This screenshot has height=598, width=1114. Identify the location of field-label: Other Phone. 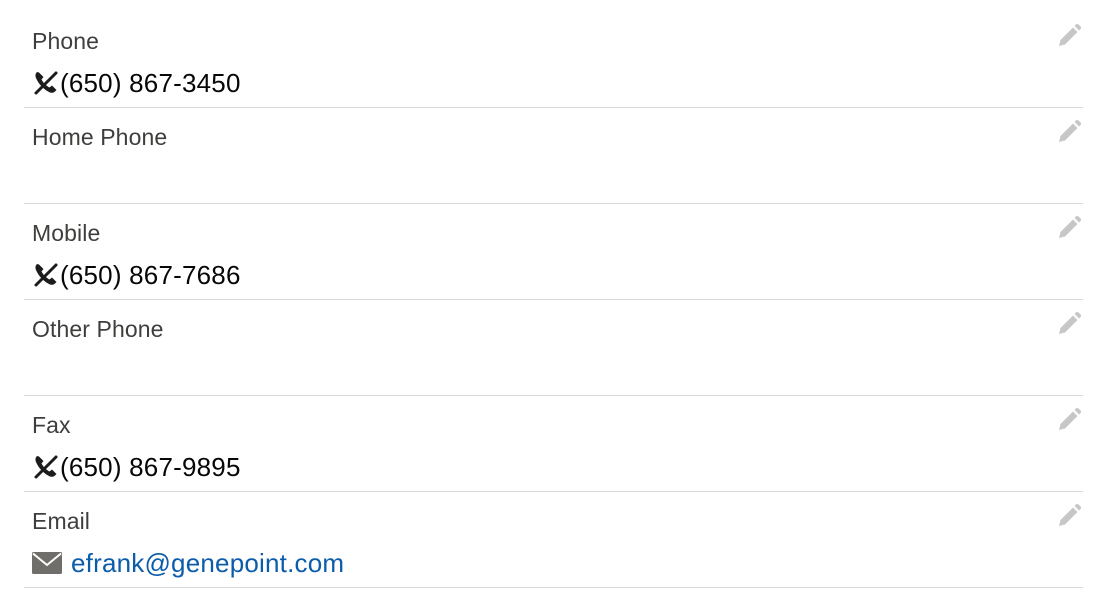
(98, 329).